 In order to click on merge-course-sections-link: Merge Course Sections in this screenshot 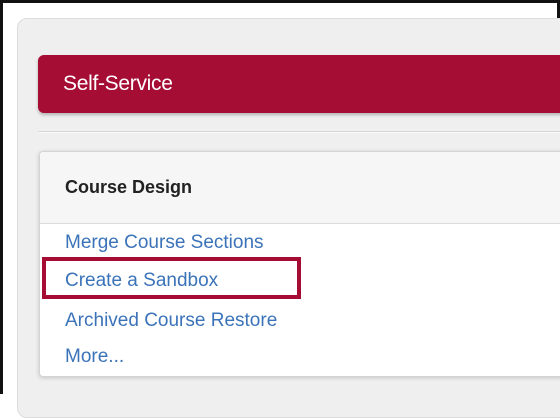, I will do `click(164, 243)`.